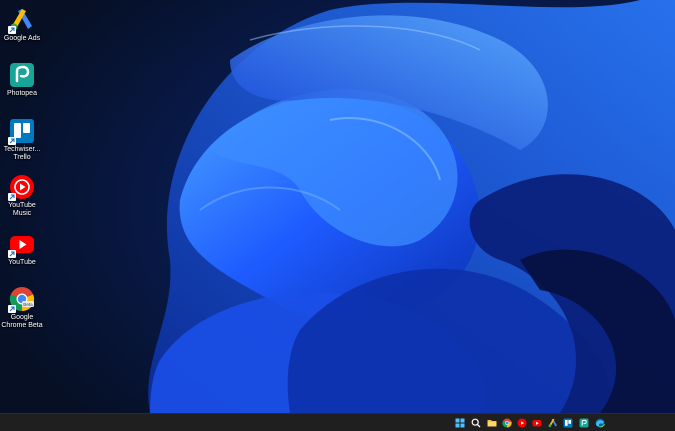  I want to click on start-icon, so click(460, 423).